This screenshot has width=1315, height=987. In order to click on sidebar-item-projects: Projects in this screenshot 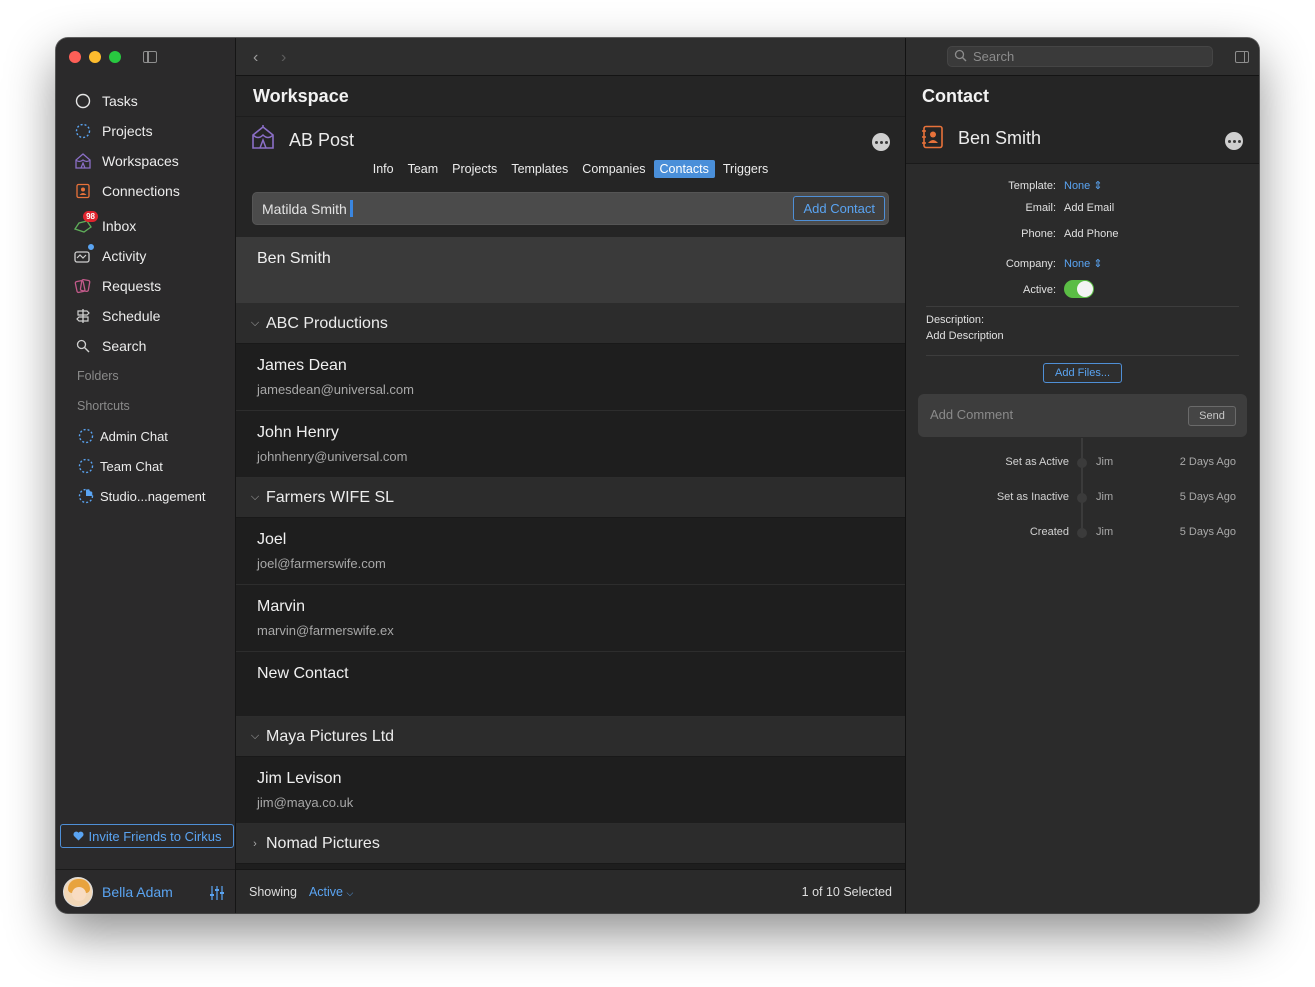, I will do `click(145, 131)`.